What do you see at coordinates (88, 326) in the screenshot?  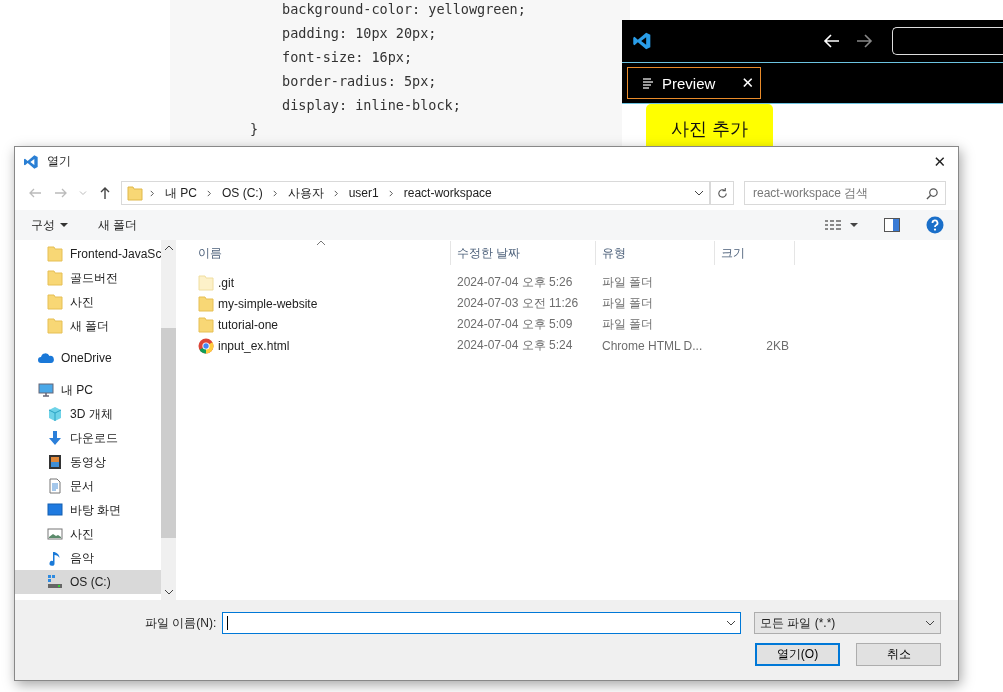 I see `nav-item: 새 폴더` at bounding box center [88, 326].